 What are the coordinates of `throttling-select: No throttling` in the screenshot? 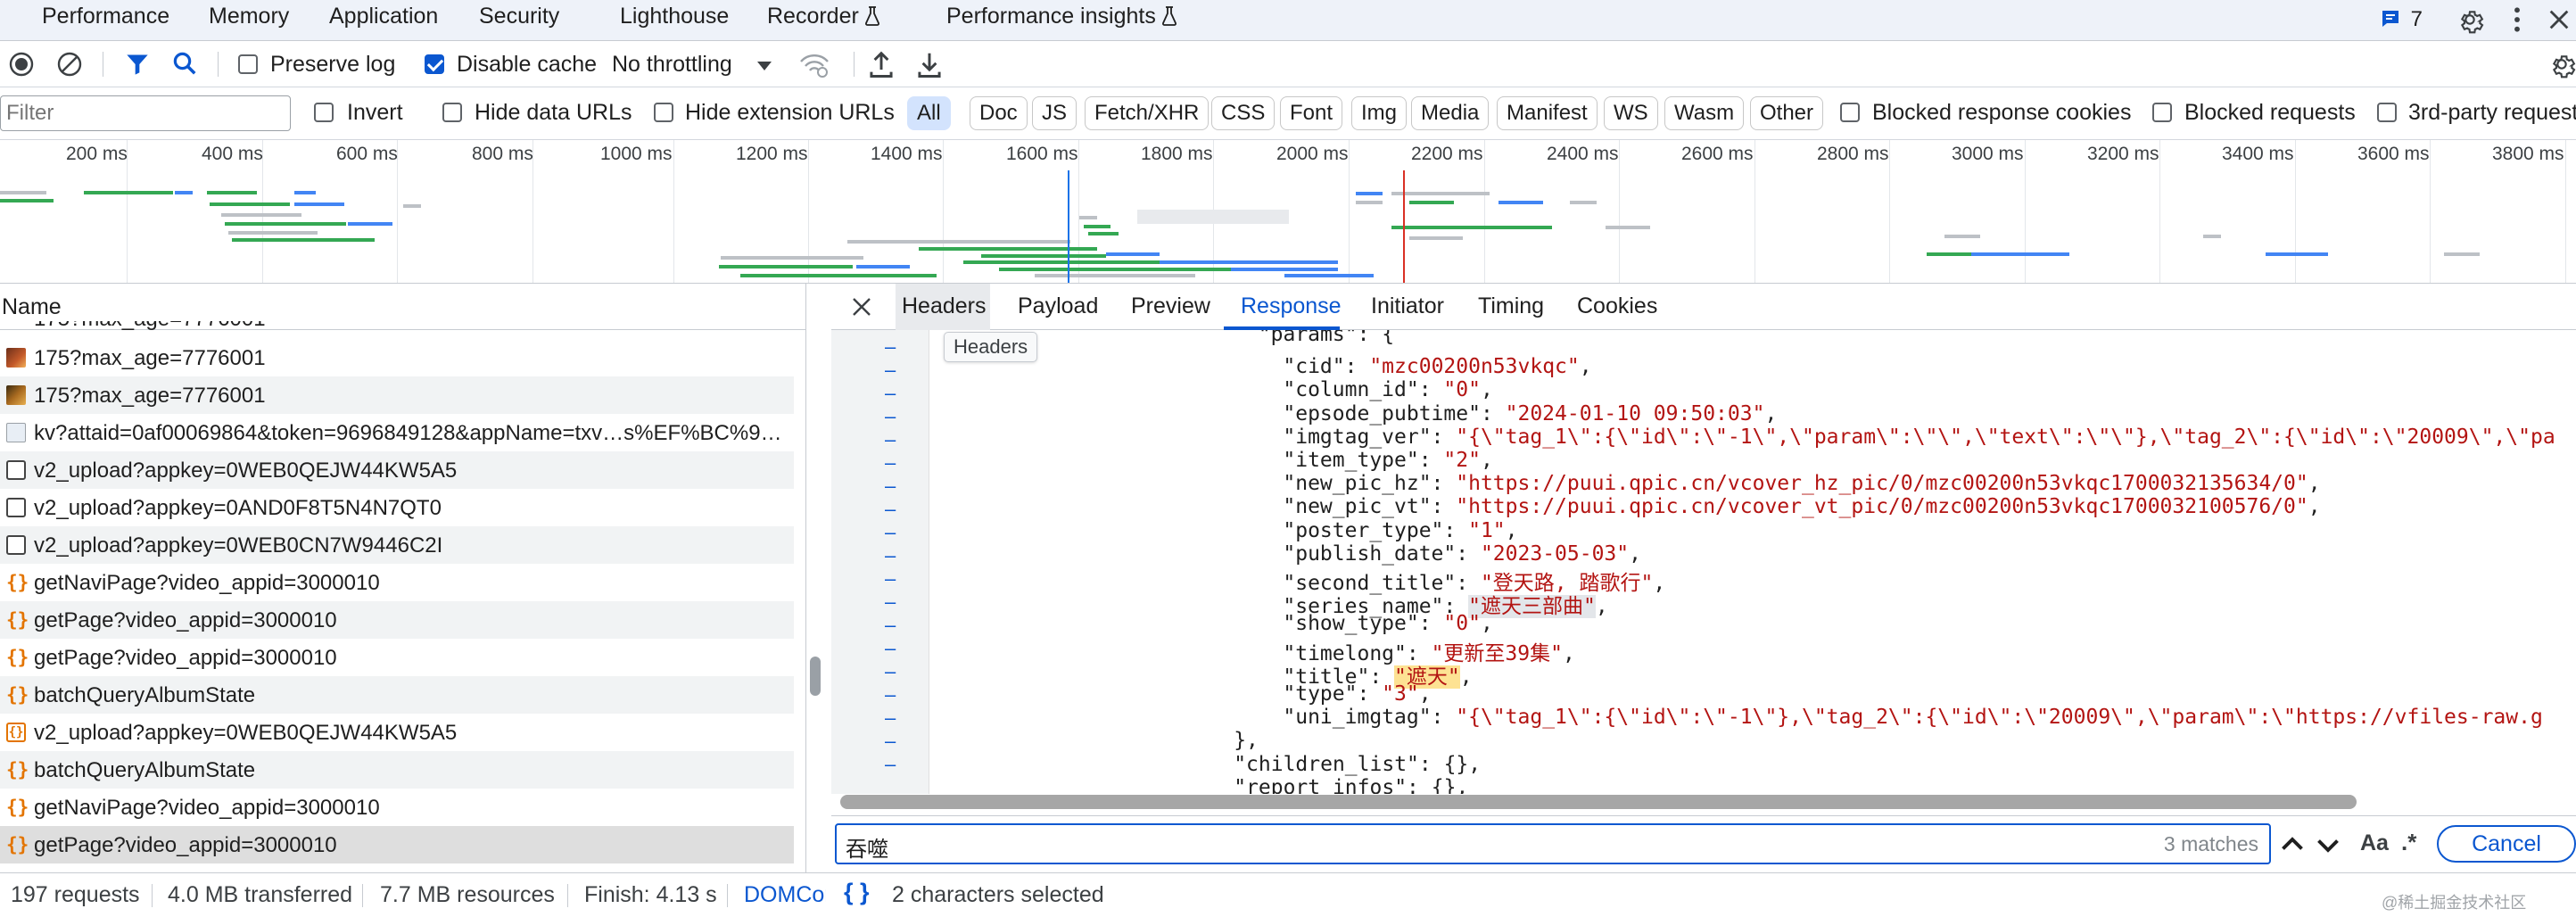 It's located at (672, 65).